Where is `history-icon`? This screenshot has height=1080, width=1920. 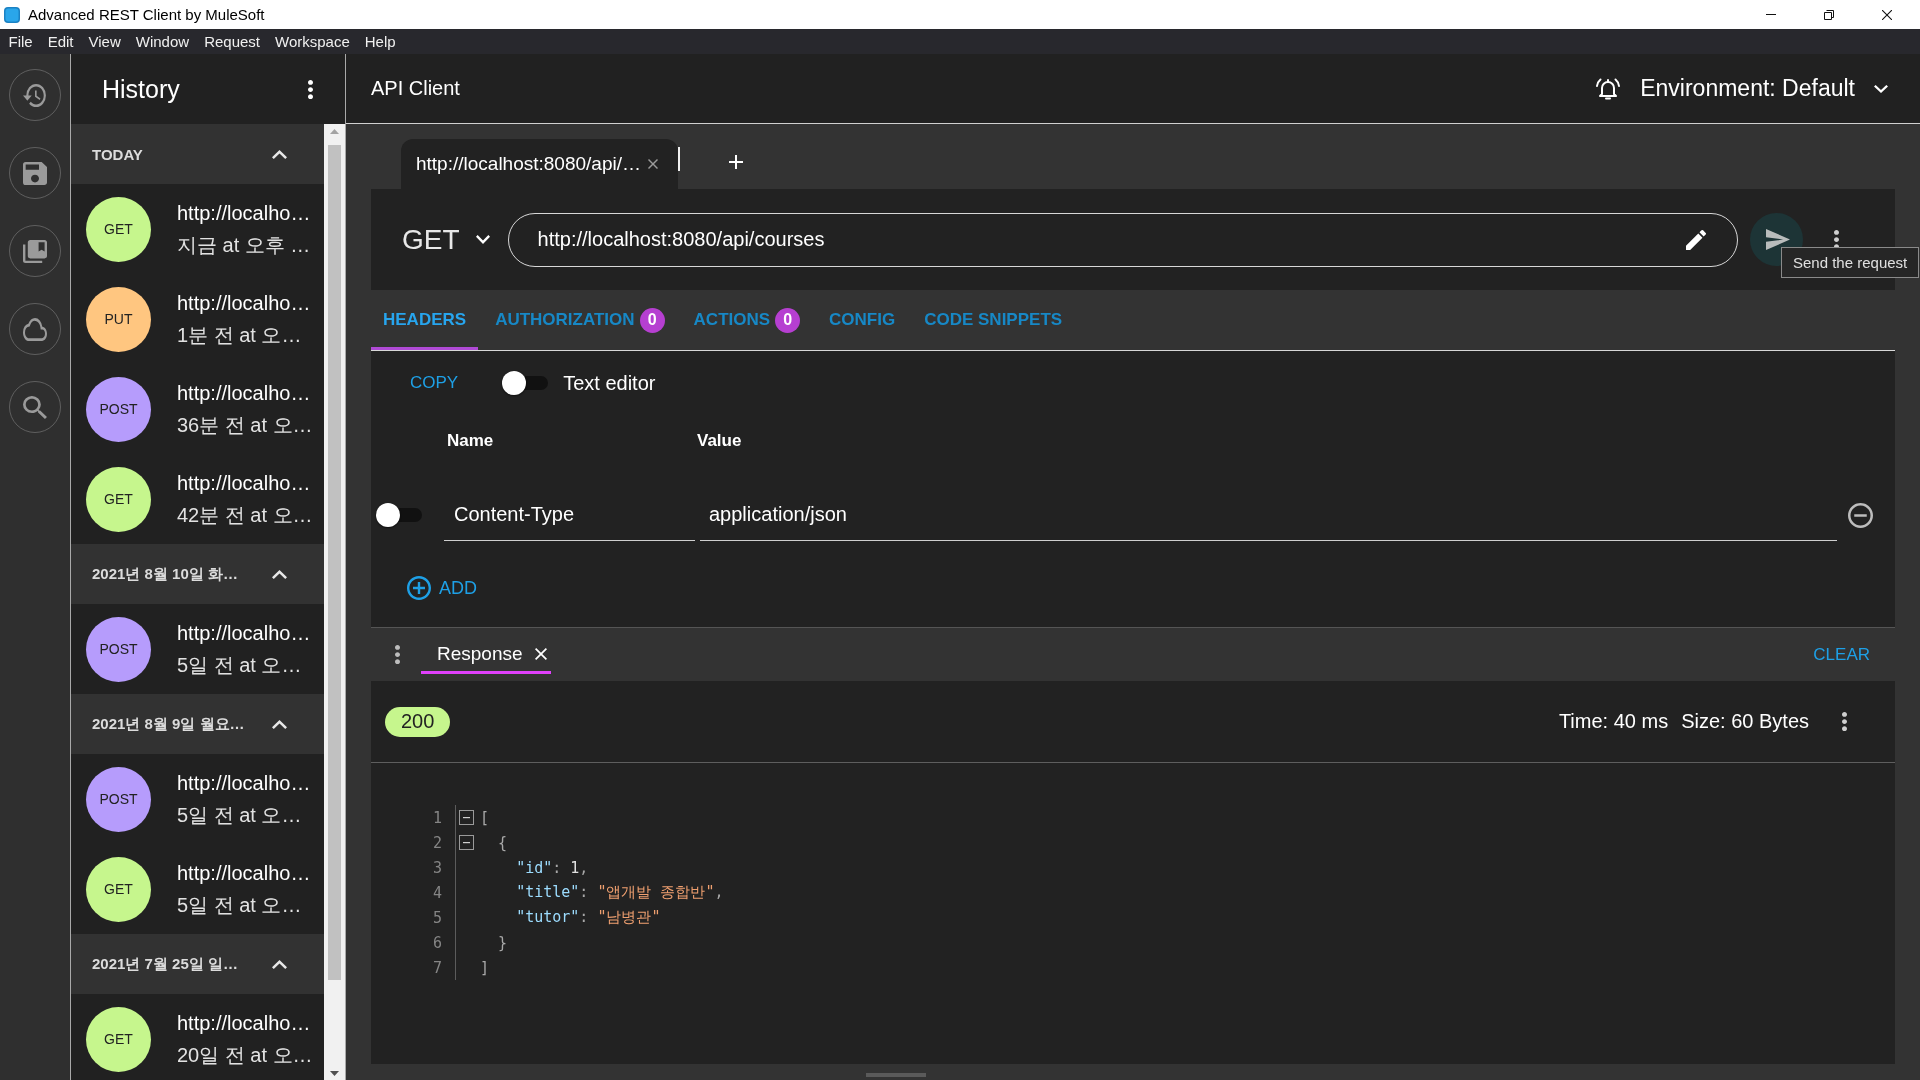
history-icon is located at coordinates (35, 95).